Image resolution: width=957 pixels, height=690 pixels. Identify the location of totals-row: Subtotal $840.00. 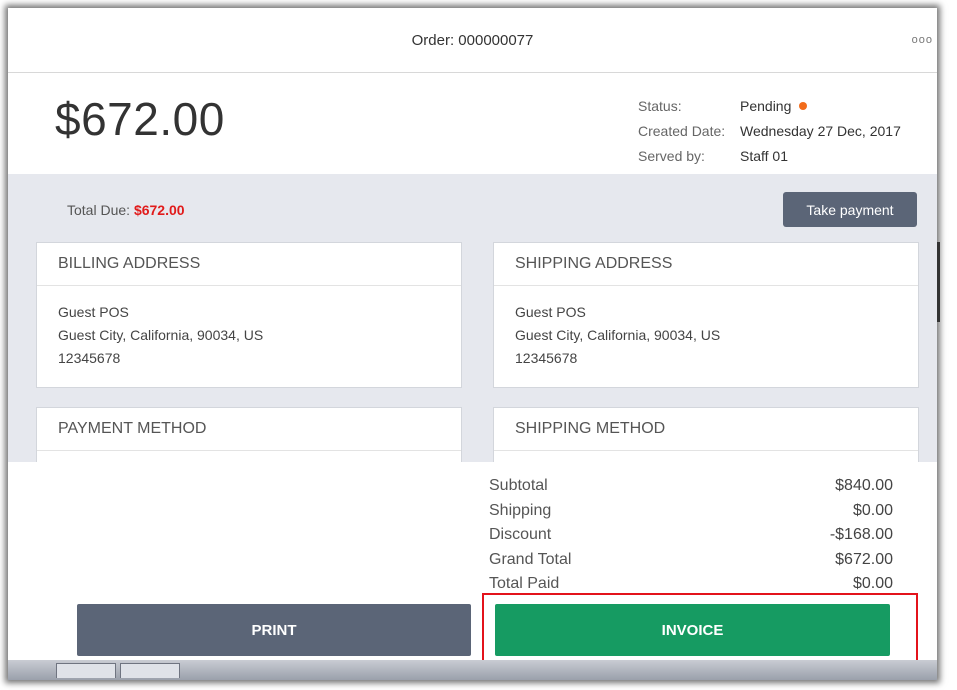
(691, 486).